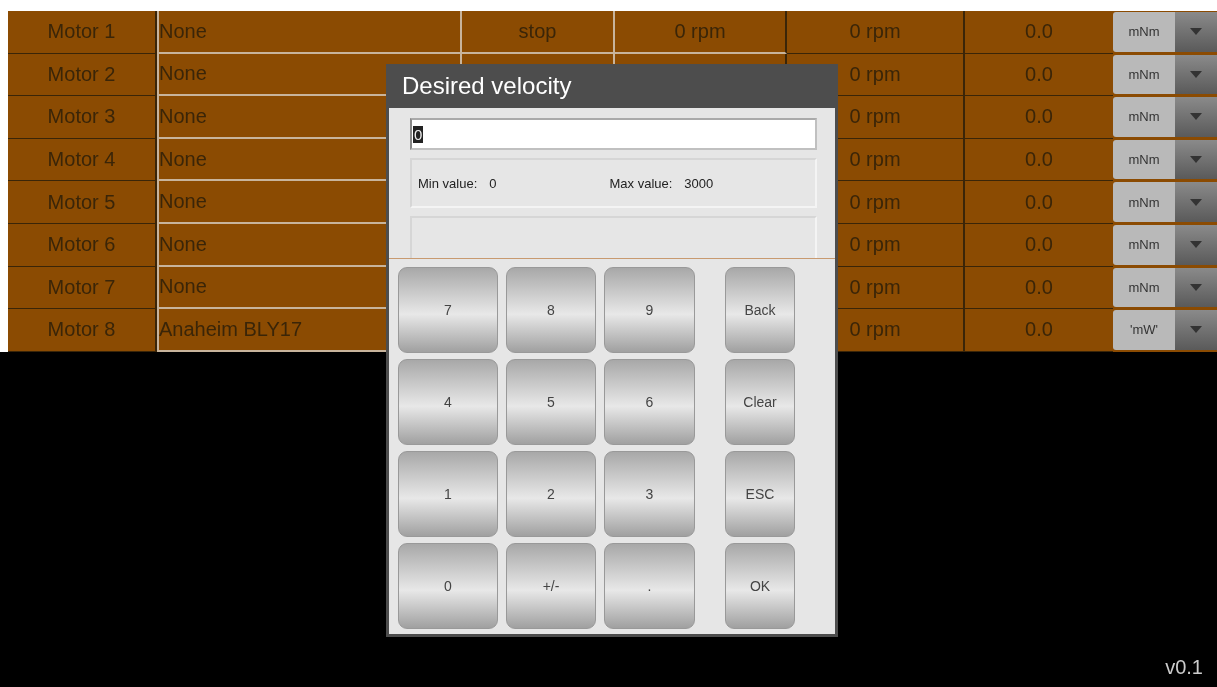 The image size is (1217, 687). I want to click on keypad-key: 4, so click(448, 402).